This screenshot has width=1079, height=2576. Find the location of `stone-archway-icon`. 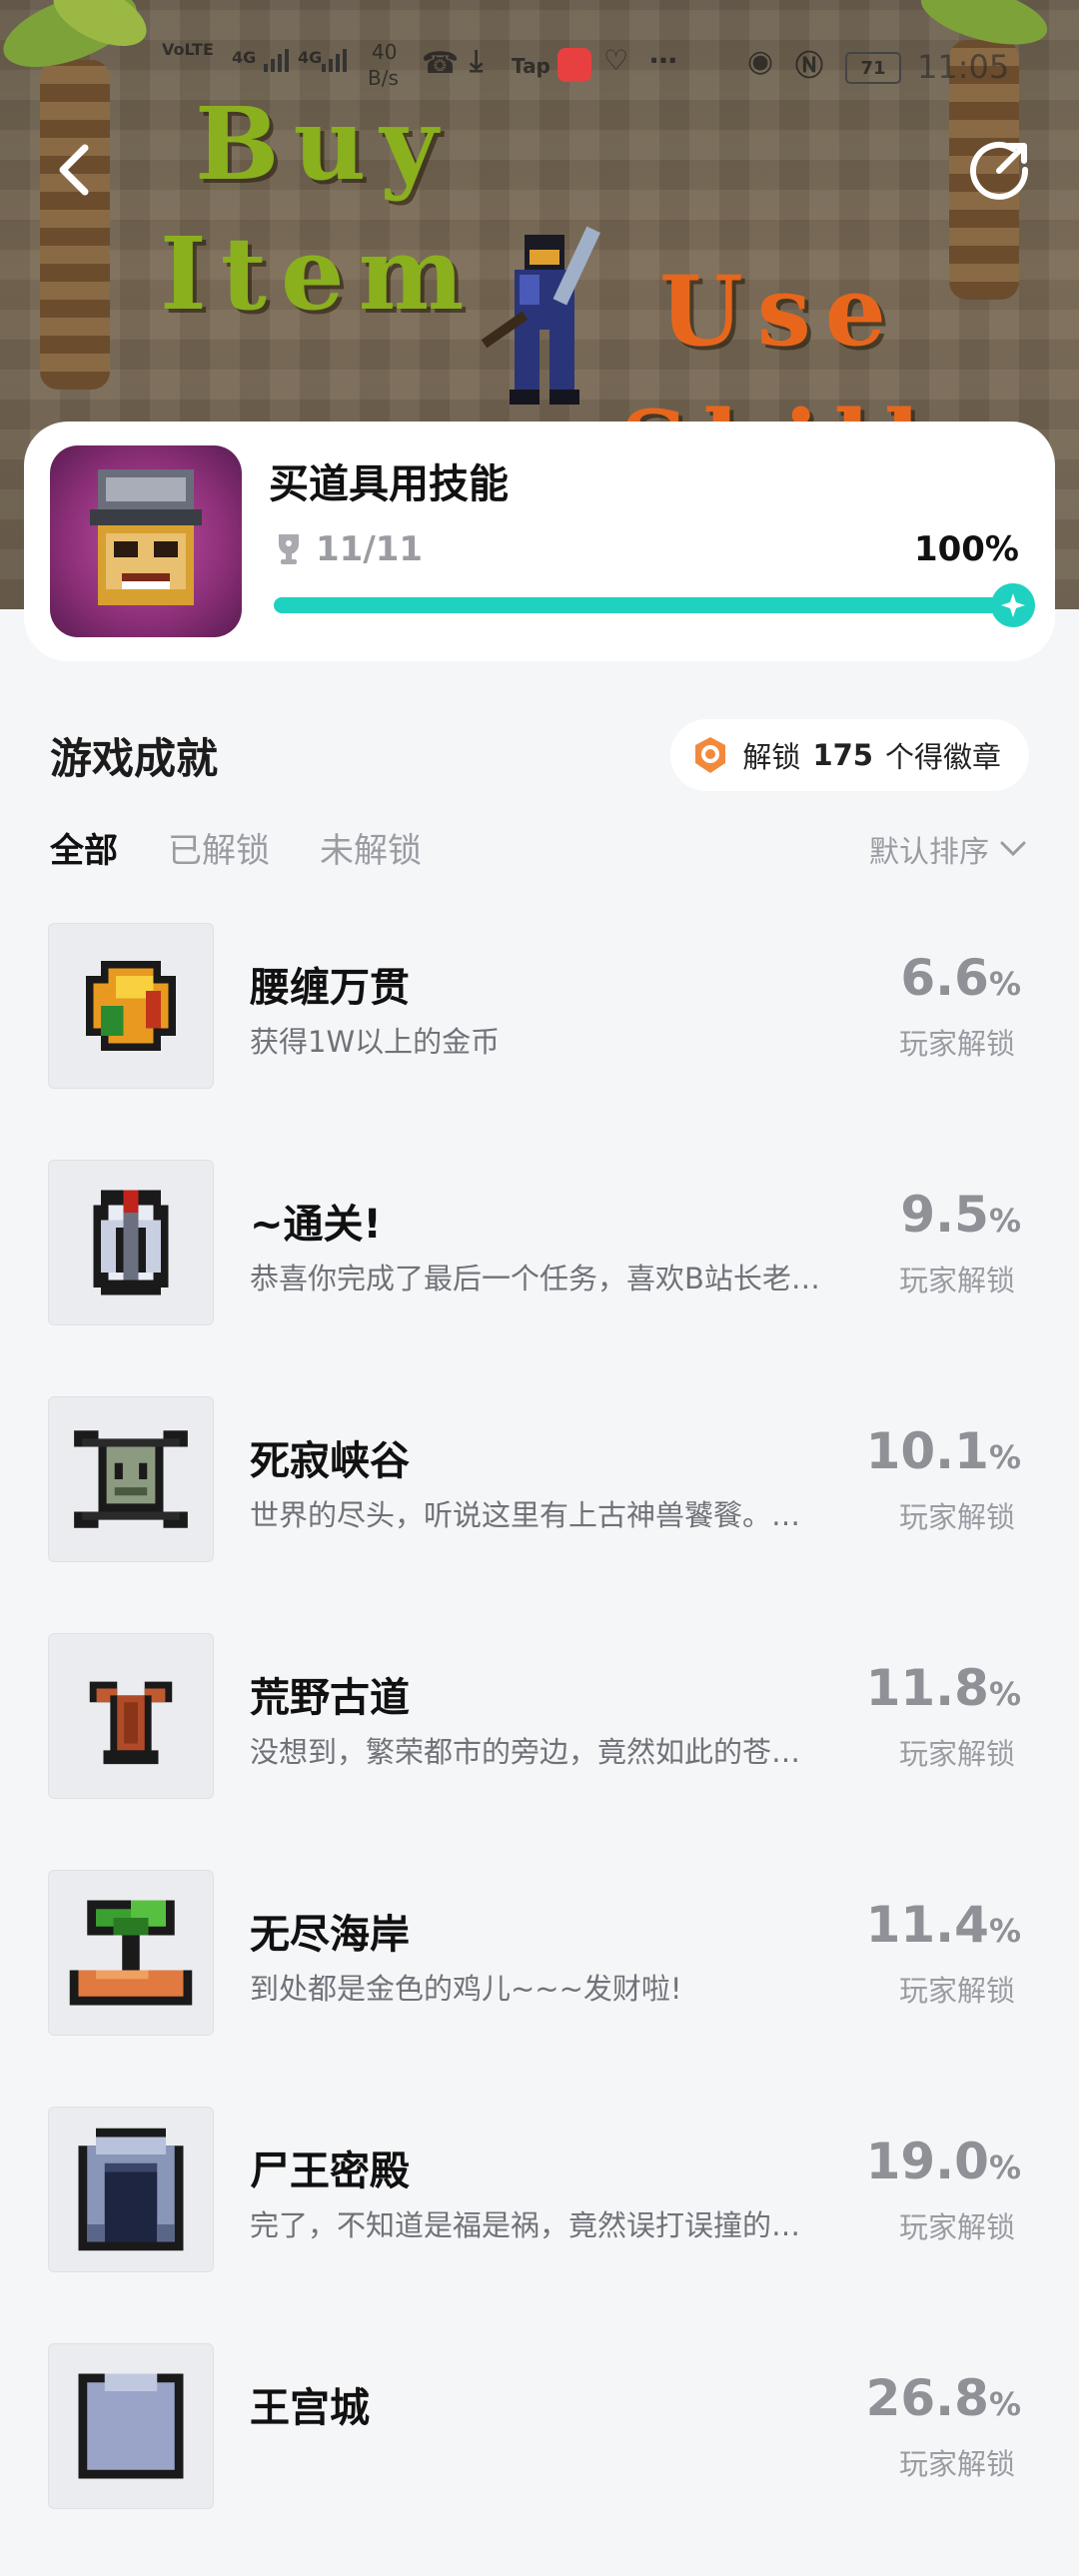

stone-archway-icon is located at coordinates (131, 2189).